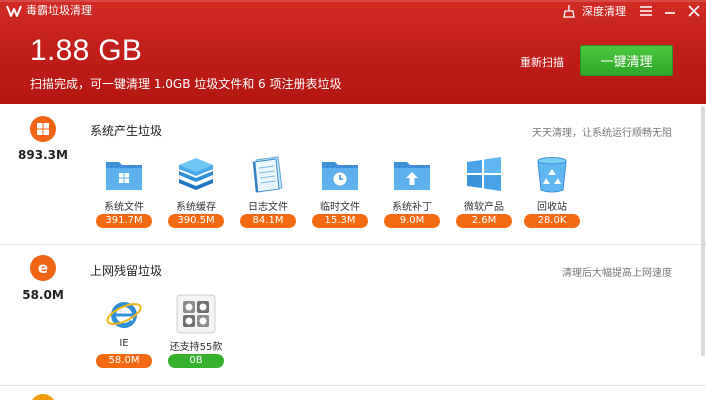  Describe the element at coordinates (412, 221) in the screenshot. I see `item-size-badge: 9.0M` at that location.